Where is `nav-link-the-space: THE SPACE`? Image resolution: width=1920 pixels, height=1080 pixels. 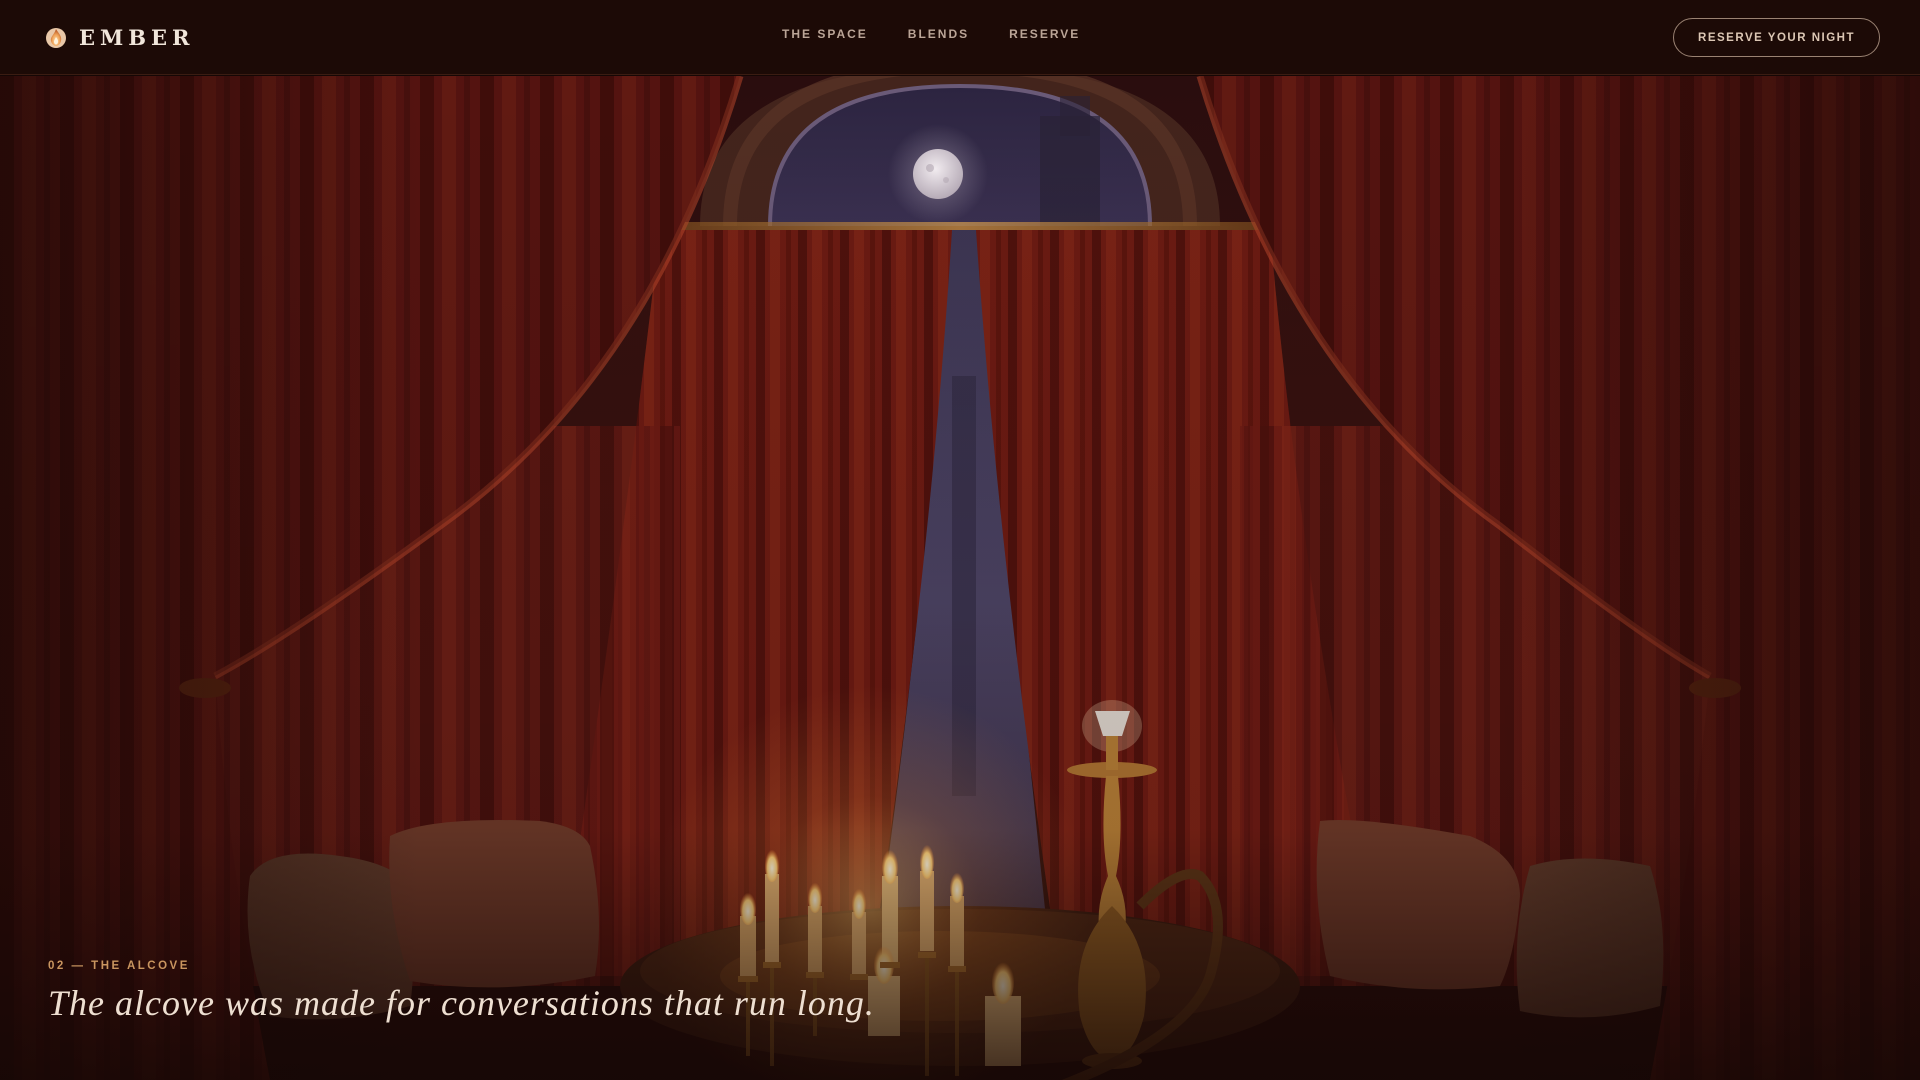 nav-link-the-space: THE SPACE is located at coordinates (825, 34).